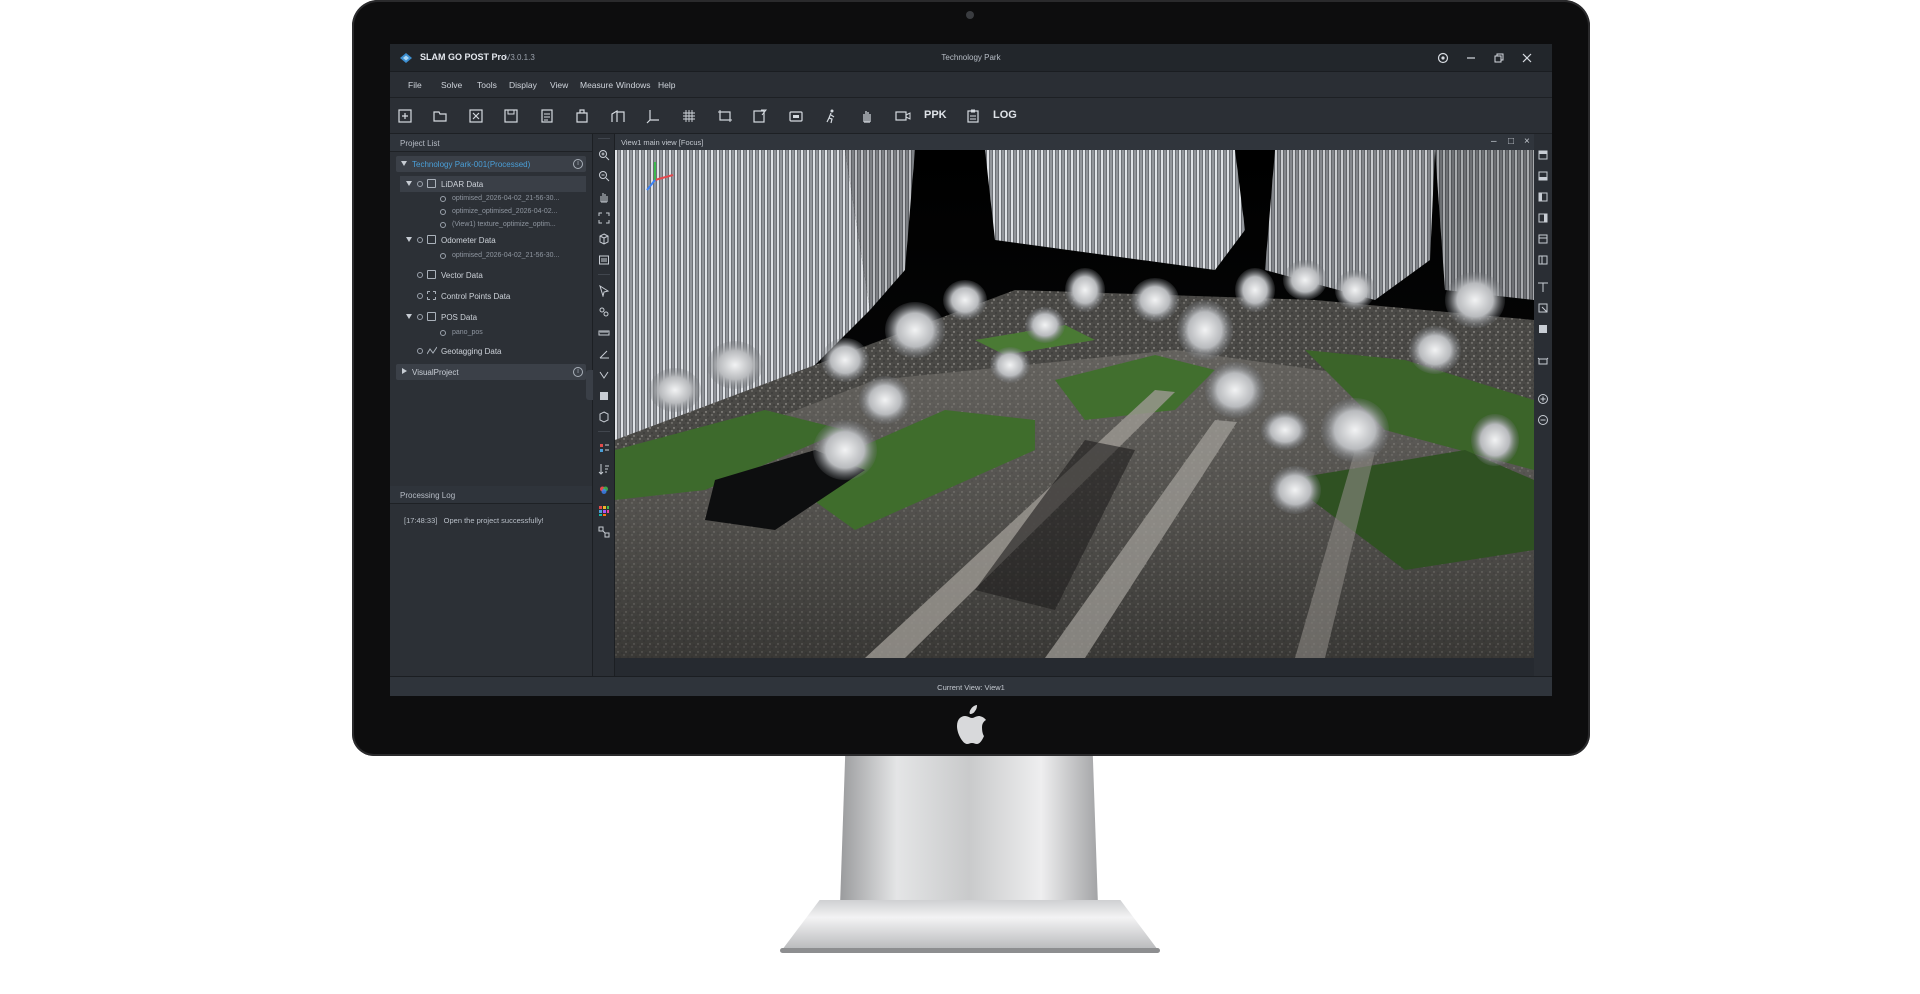 The image size is (1920, 994). Describe the element at coordinates (604, 291) in the screenshot. I see `select-button` at that location.